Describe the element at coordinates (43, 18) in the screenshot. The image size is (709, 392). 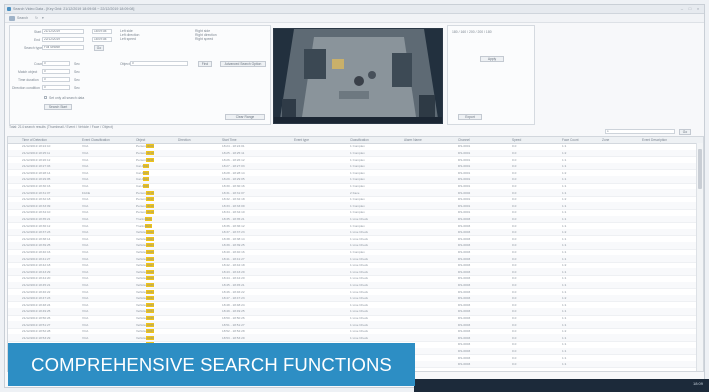
I see `options-icon: ▾` at that location.